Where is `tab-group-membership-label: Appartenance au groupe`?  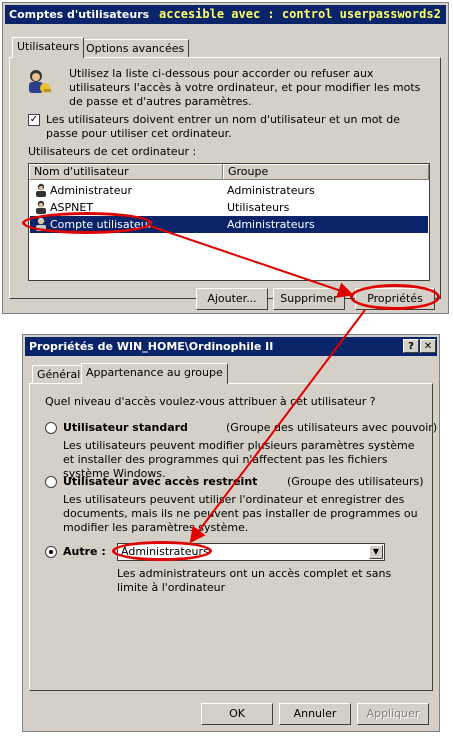
tab-group-membership-label: Appartenance au groupe is located at coordinates (154, 372).